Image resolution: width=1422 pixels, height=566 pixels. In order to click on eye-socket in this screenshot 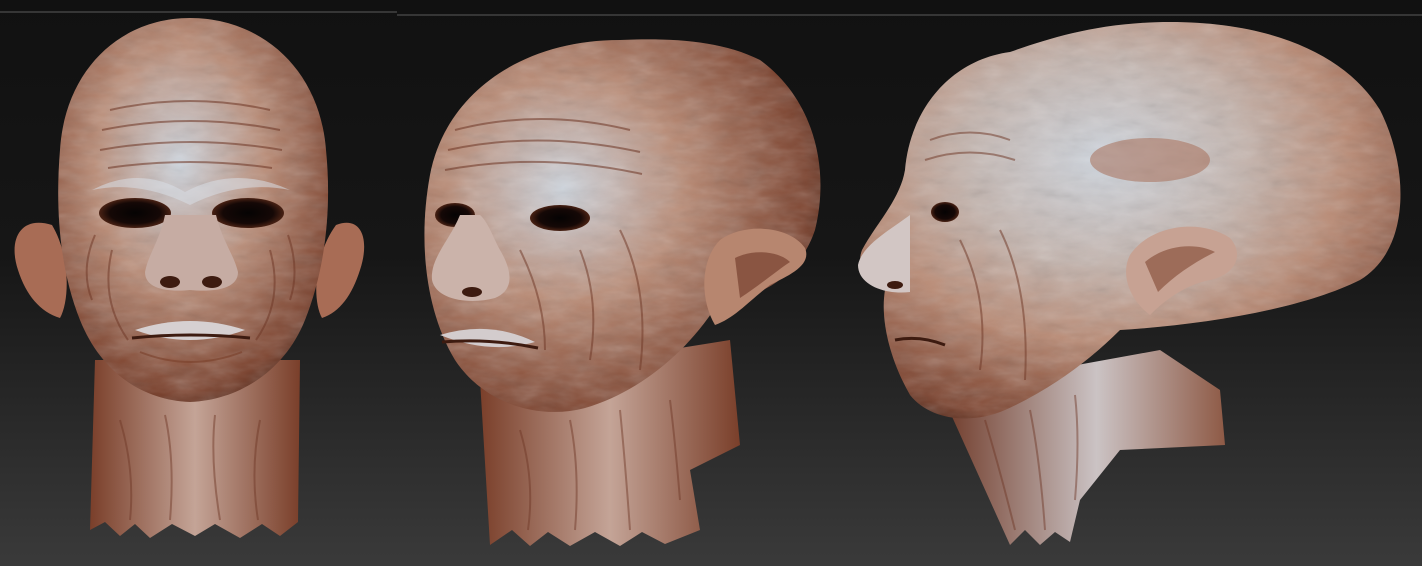, I will do `click(945, 212)`.